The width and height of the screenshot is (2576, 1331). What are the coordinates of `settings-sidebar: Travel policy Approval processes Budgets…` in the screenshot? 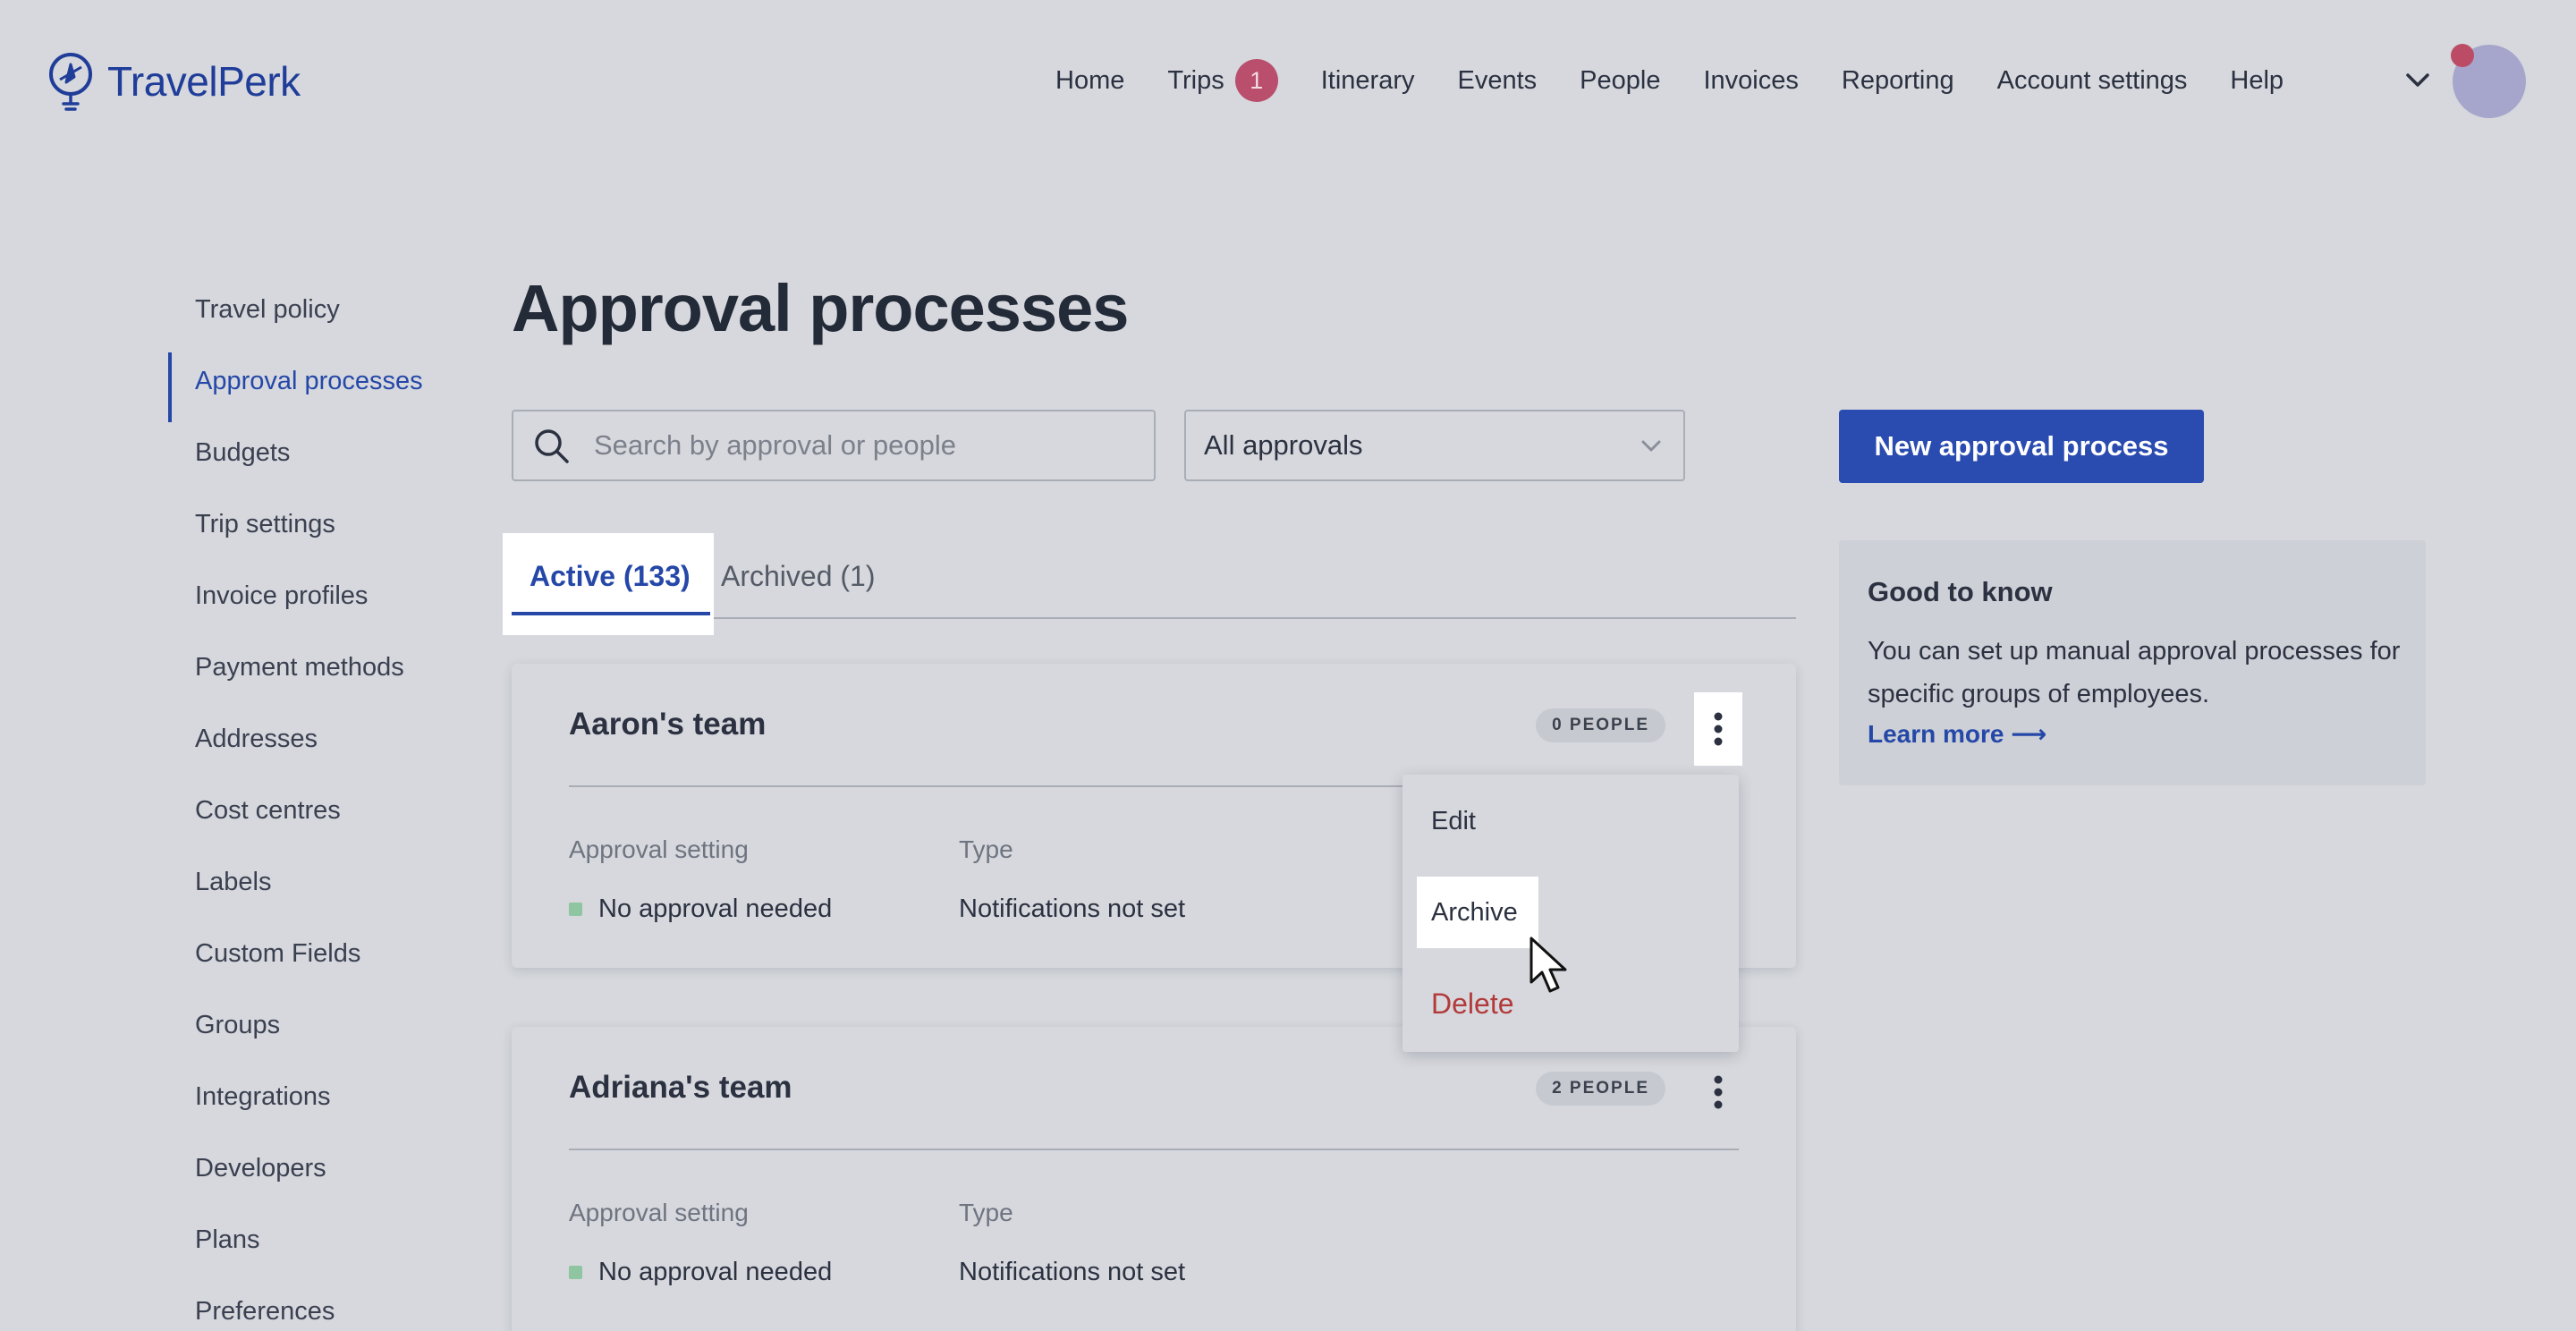 It's located at (320, 803).